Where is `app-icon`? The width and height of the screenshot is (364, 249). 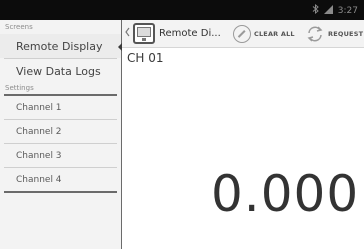 app-icon is located at coordinates (144, 33).